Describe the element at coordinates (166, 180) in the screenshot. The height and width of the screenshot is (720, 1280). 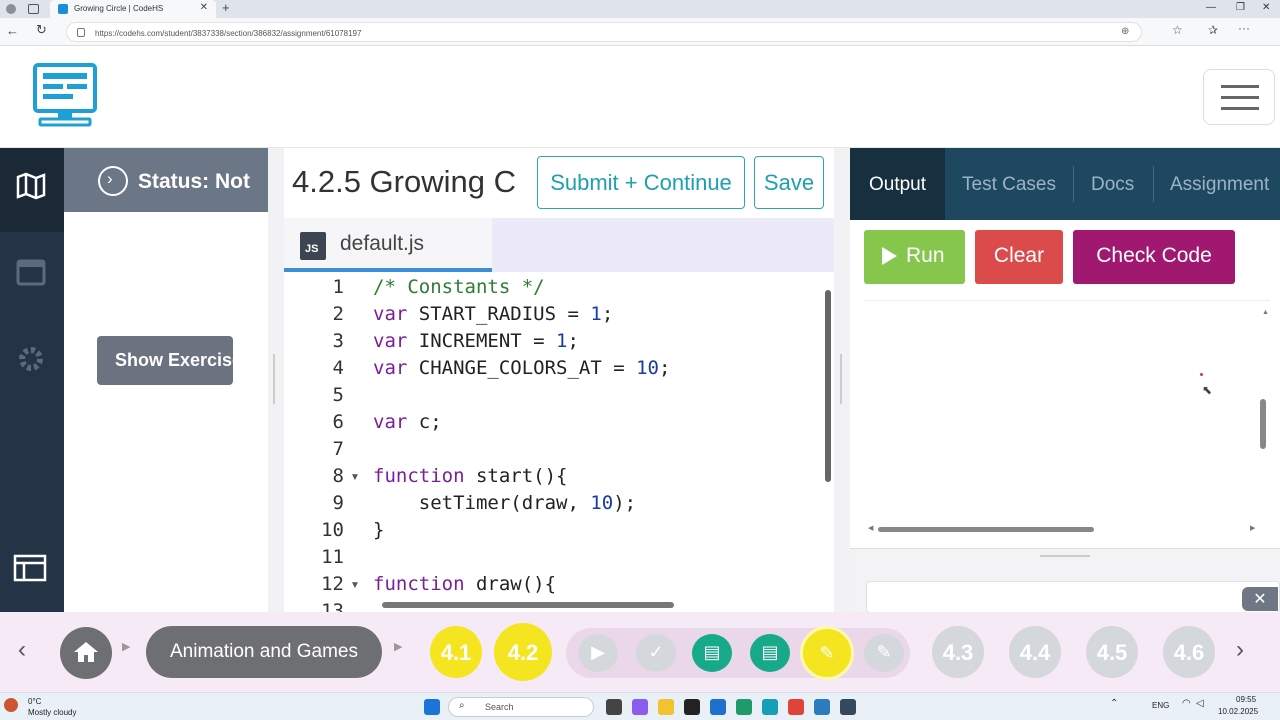
I see `status-bar: › Status: Not` at that location.